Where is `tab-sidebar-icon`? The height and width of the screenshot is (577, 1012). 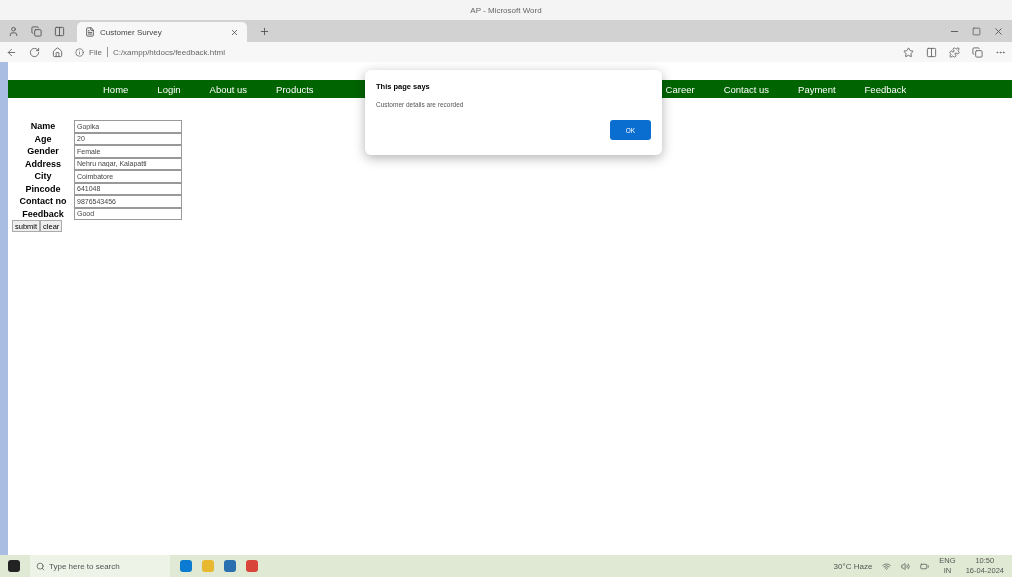
tab-sidebar-icon is located at coordinates (59, 31).